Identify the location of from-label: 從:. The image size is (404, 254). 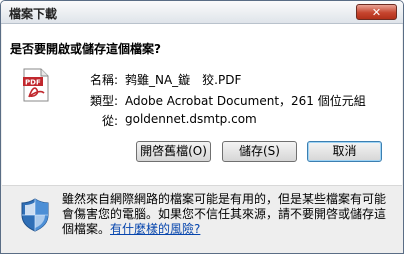
(109, 121).